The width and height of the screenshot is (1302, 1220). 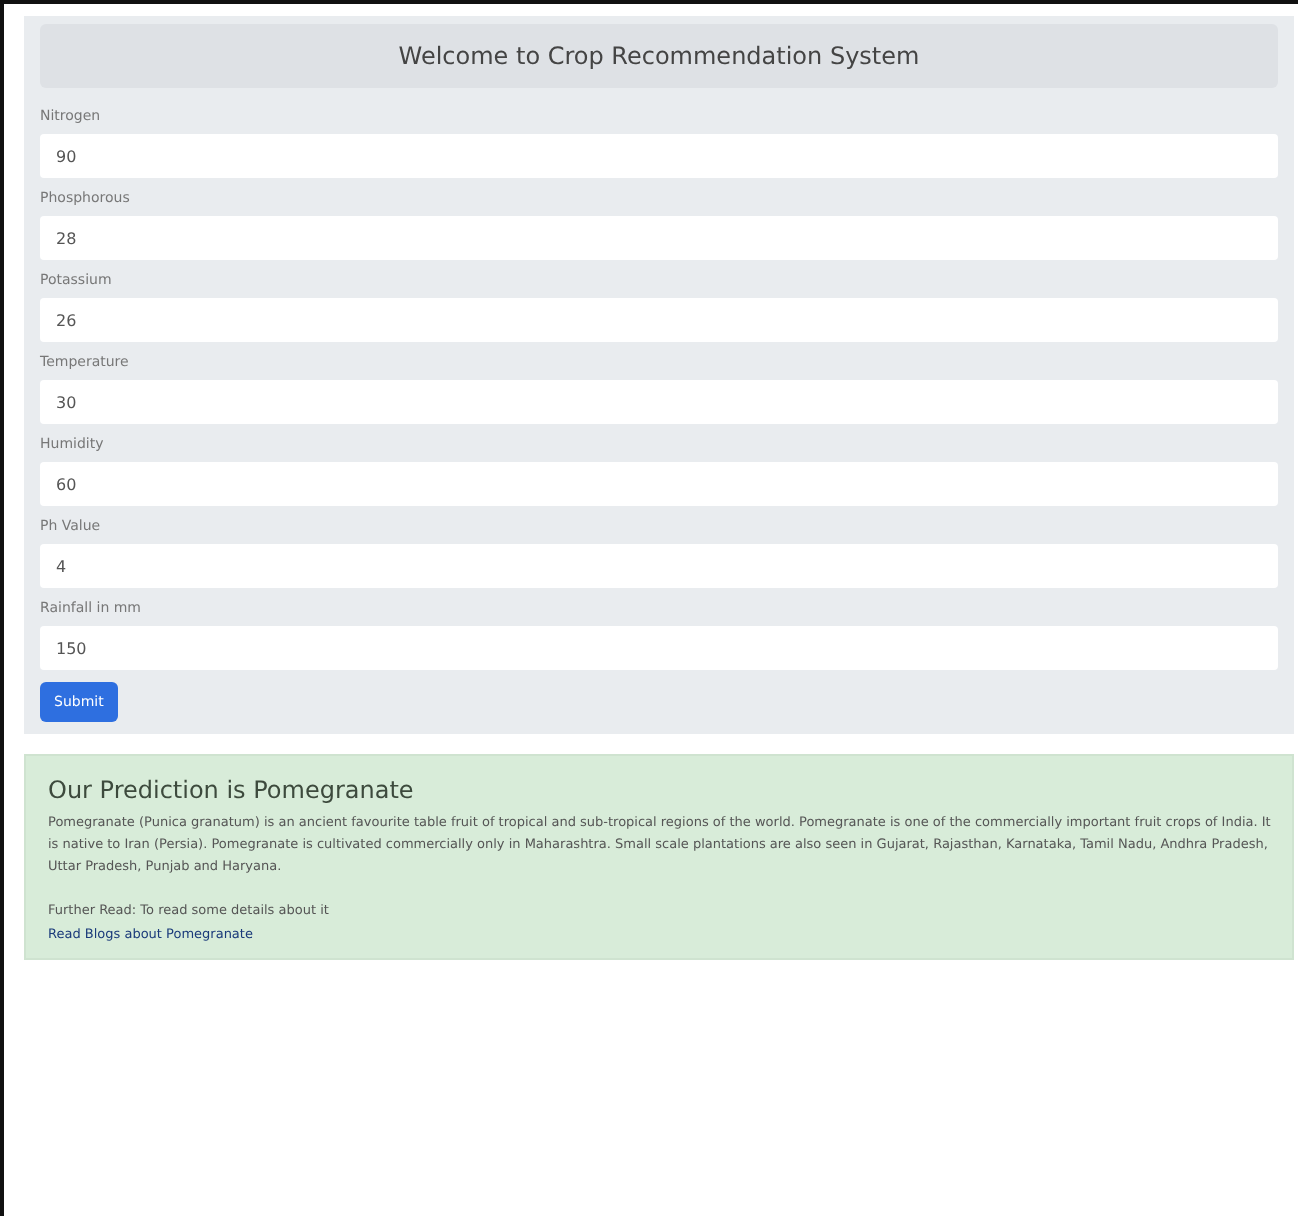 I want to click on input-field: 90, so click(x=659, y=156).